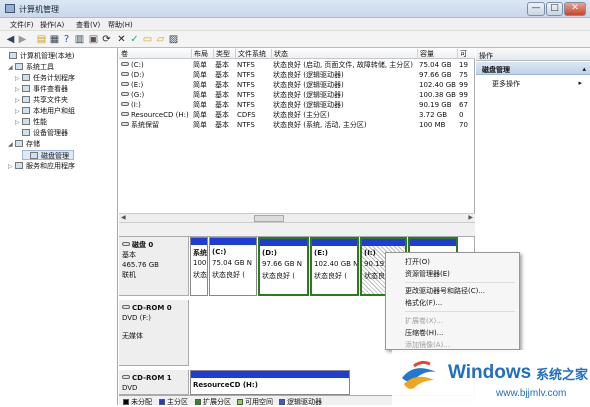 The width and height of the screenshot is (590, 407). Describe the element at coordinates (554, 9) in the screenshot. I see `maximize-button: □` at that location.